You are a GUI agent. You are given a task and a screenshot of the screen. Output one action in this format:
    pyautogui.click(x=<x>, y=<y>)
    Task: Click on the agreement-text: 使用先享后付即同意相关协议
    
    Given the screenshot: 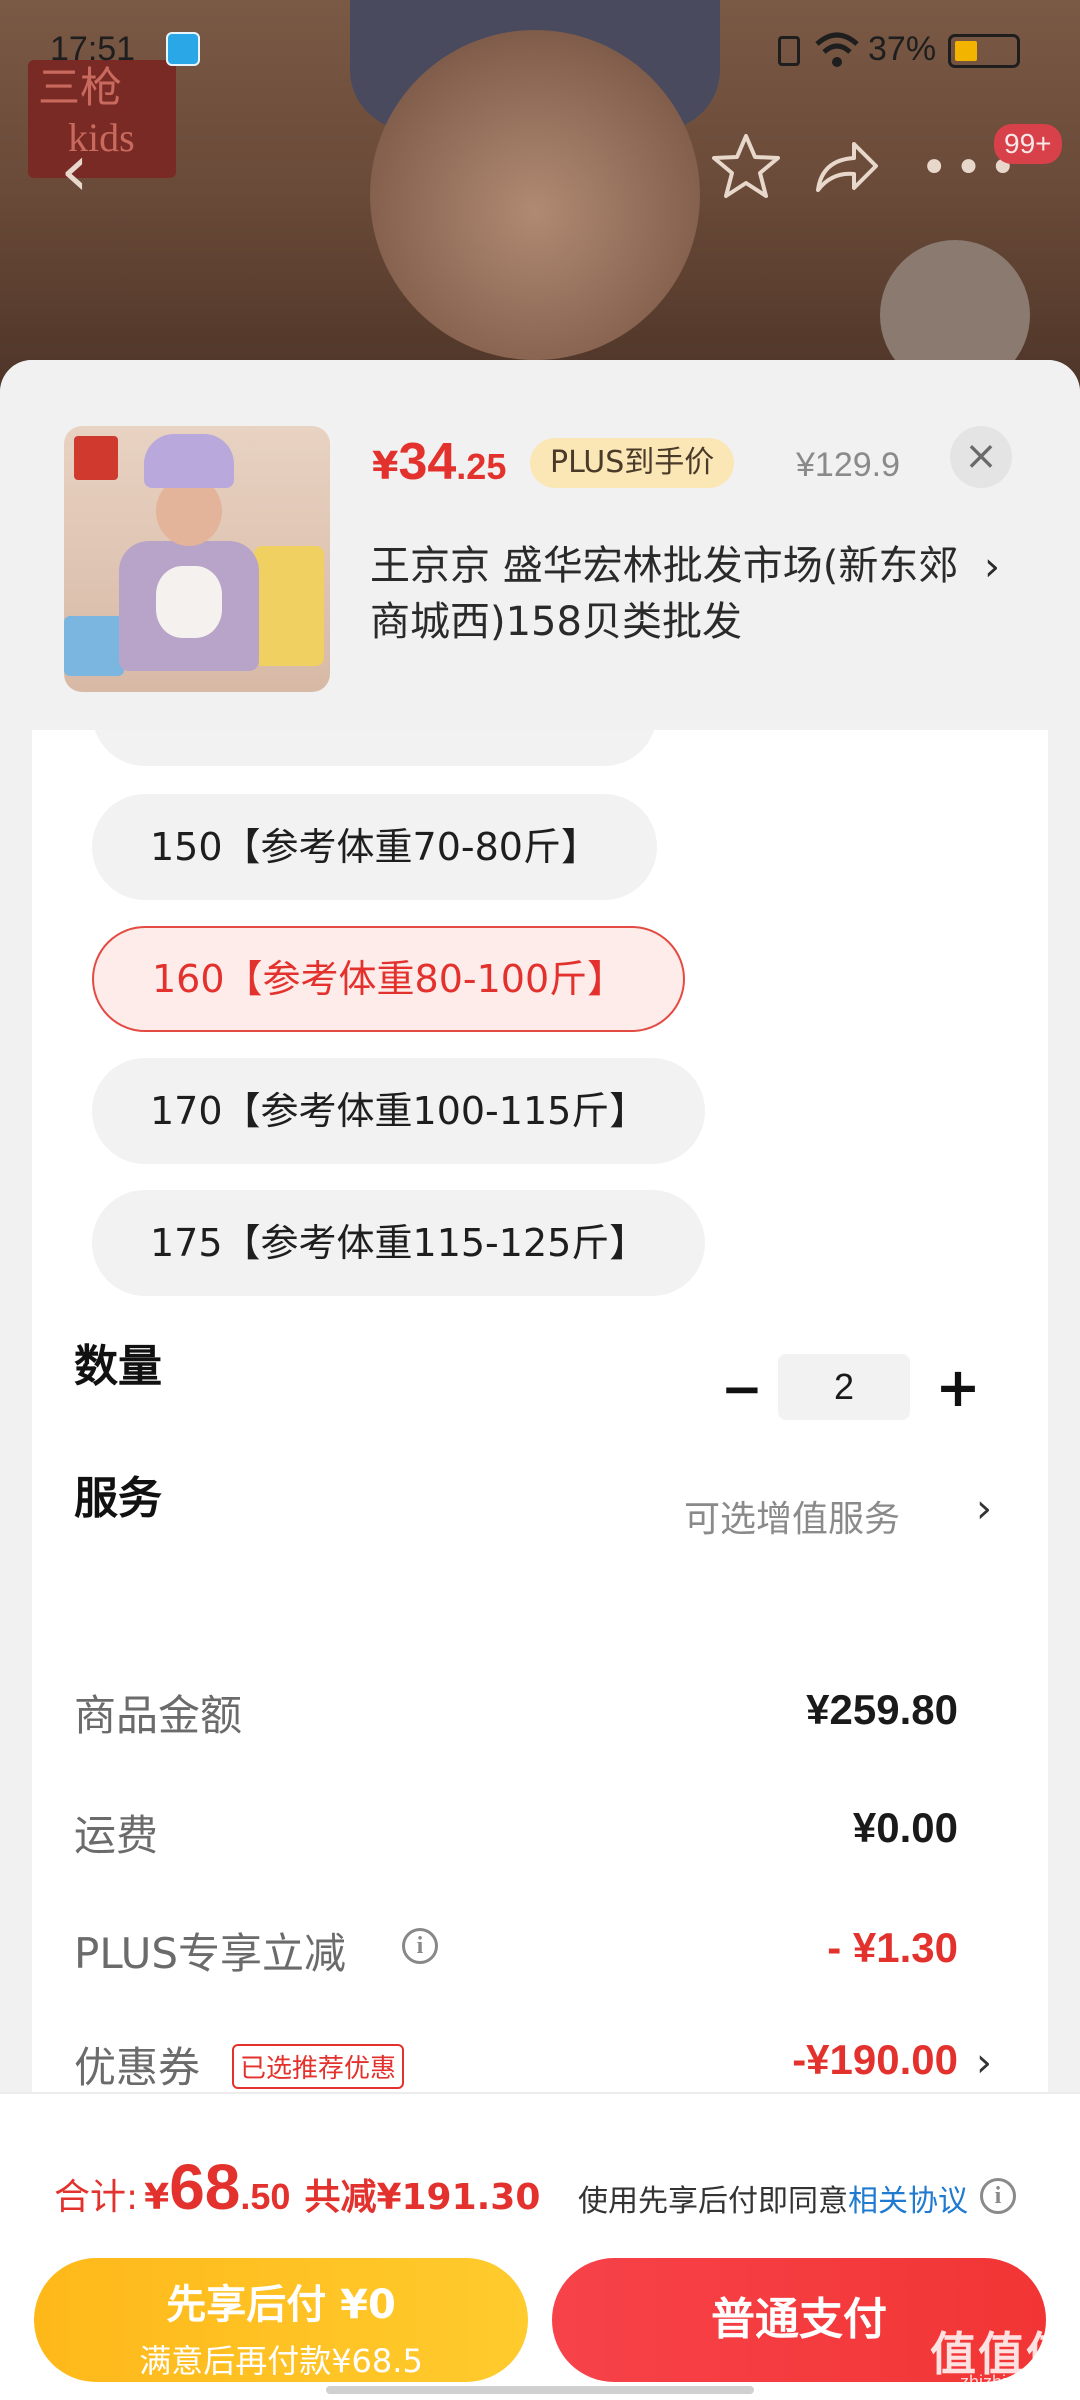 What is the action you would take?
    pyautogui.click(x=773, y=2198)
    